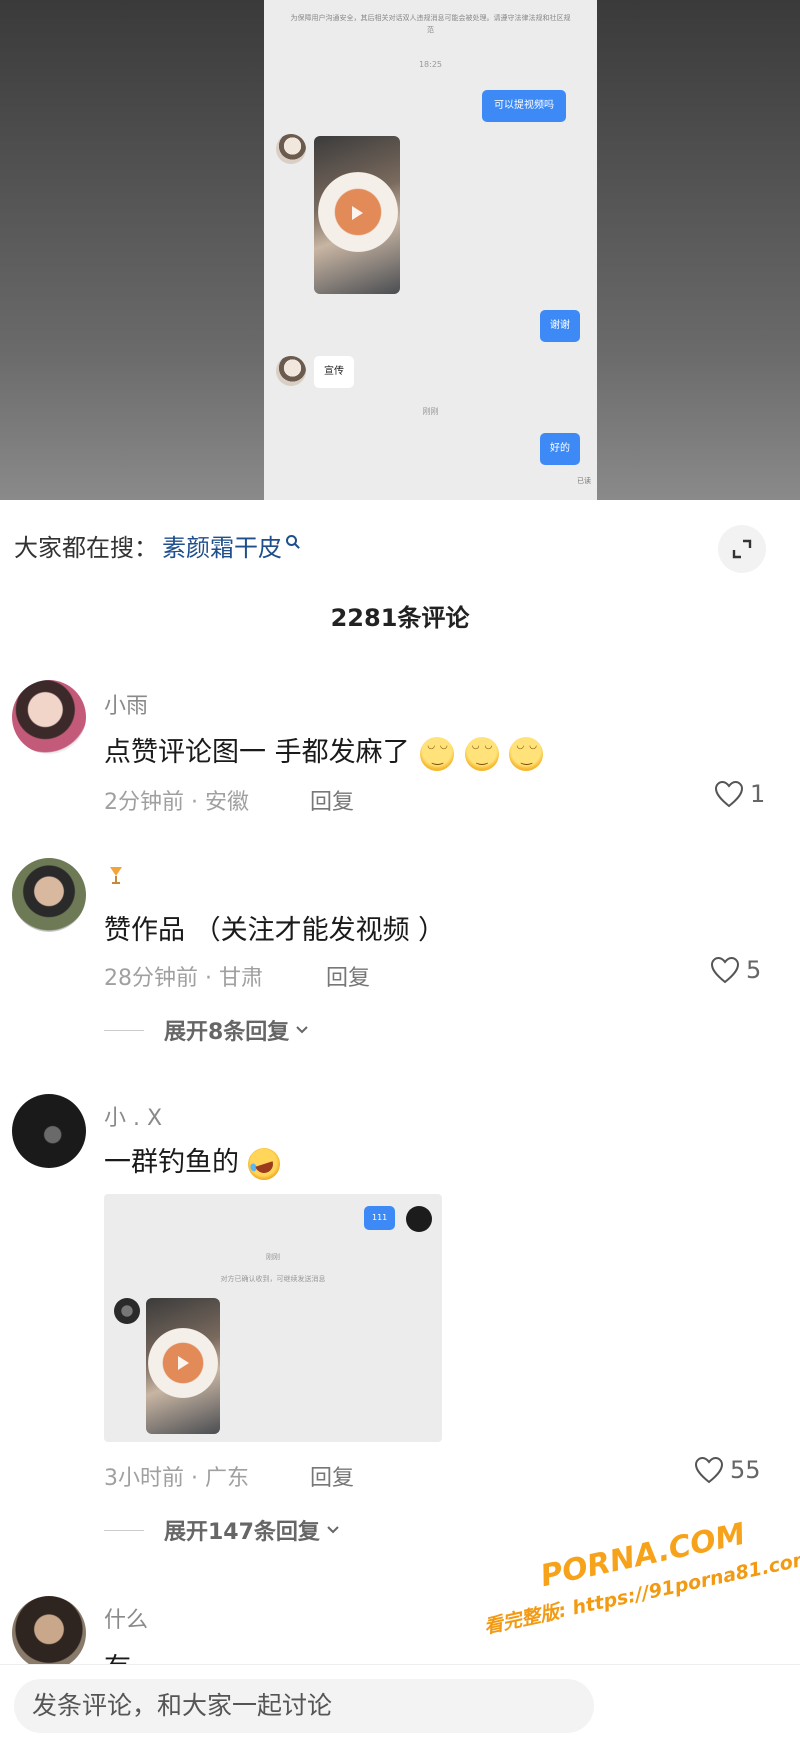 The image size is (800, 1745). Describe the element at coordinates (176, 1478) in the screenshot. I see `comment-meta: 3小时前 · 广东` at that location.